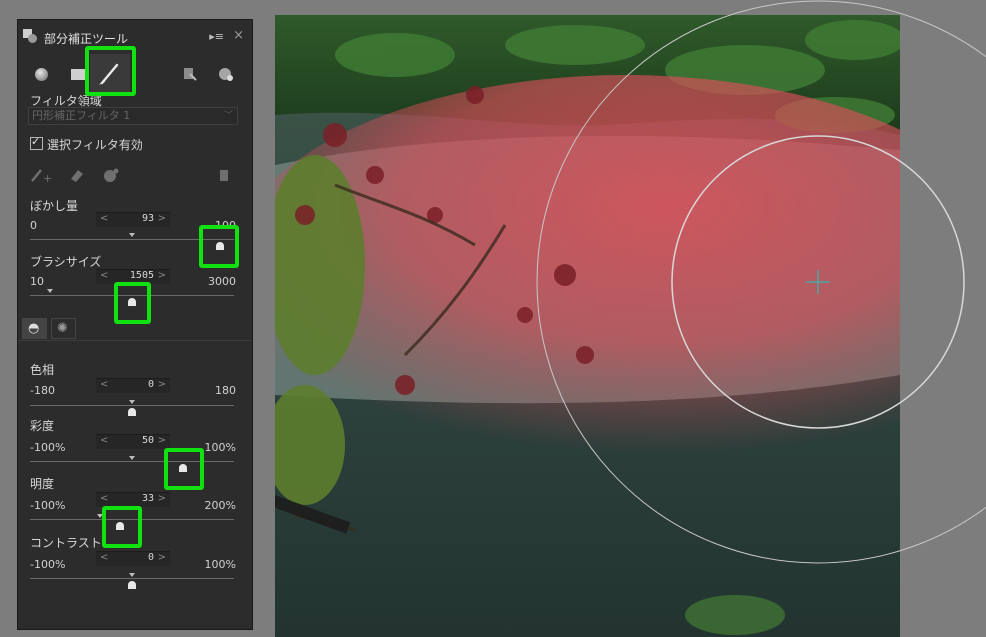 The image size is (986, 637). Describe the element at coordinates (224, 177) in the screenshot. I see `delete-icon` at that location.